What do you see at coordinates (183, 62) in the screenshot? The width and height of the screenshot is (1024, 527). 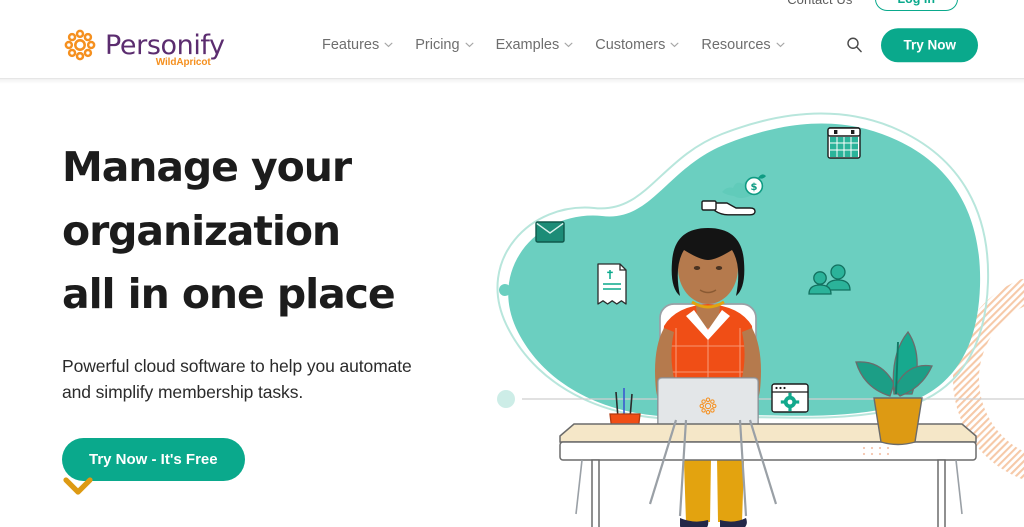 I see `brand-sub-name: WildApricot` at bounding box center [183, 62].